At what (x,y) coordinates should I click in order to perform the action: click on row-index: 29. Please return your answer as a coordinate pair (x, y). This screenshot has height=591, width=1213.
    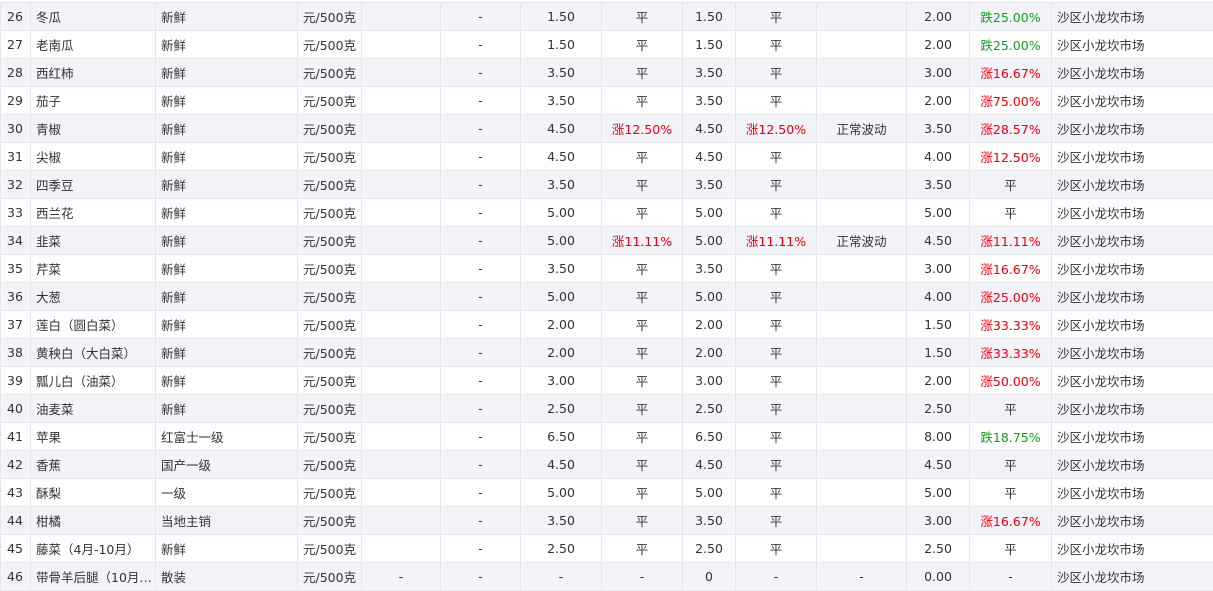
    Looking at the image, I should click on (16, 101).